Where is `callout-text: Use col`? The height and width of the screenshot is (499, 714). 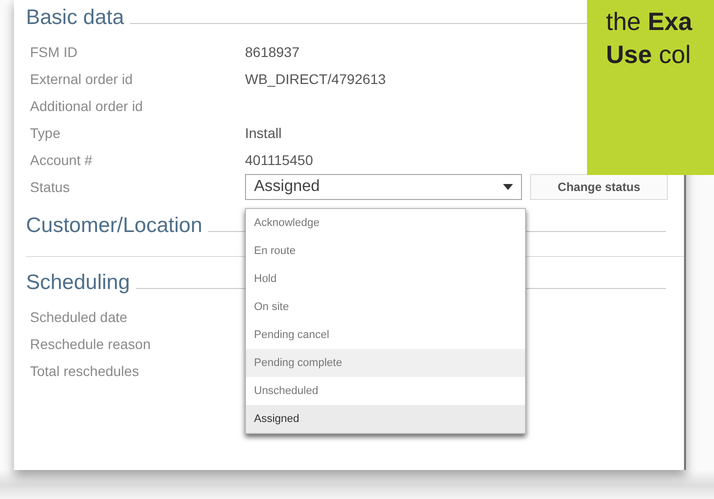
callout-text: Use col is located at coordinates (649, 55).